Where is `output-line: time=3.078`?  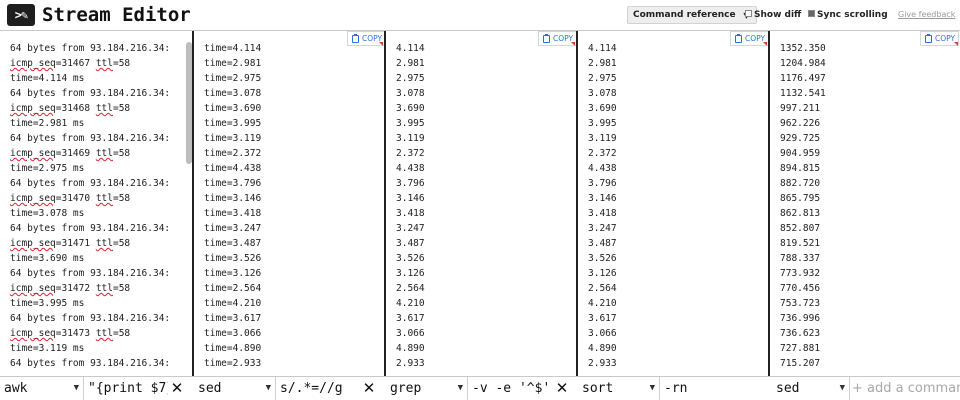
output-line: time=3.078 is located at coordinates (233, 93).